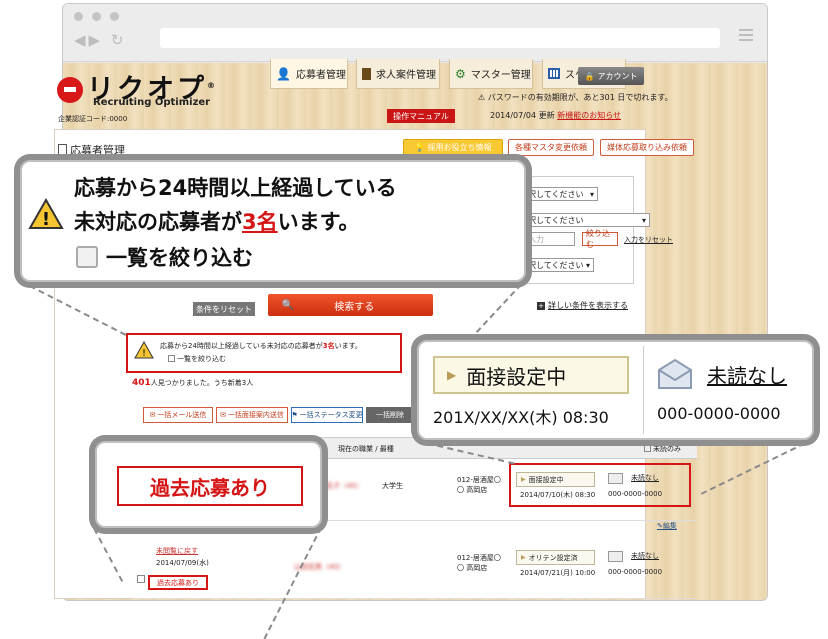 Image resolution: width=828 pixels, height=639 pixels. Describe the element at coordinates (554, 73) in the screenshot. I see `calendar-icon` at that location.